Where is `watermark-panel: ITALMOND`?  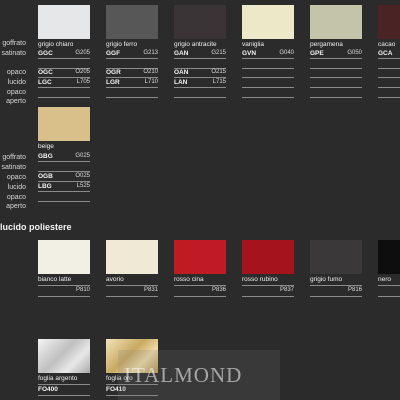
watermark-panel: ITALMOND is located at coordinates (199, 375).